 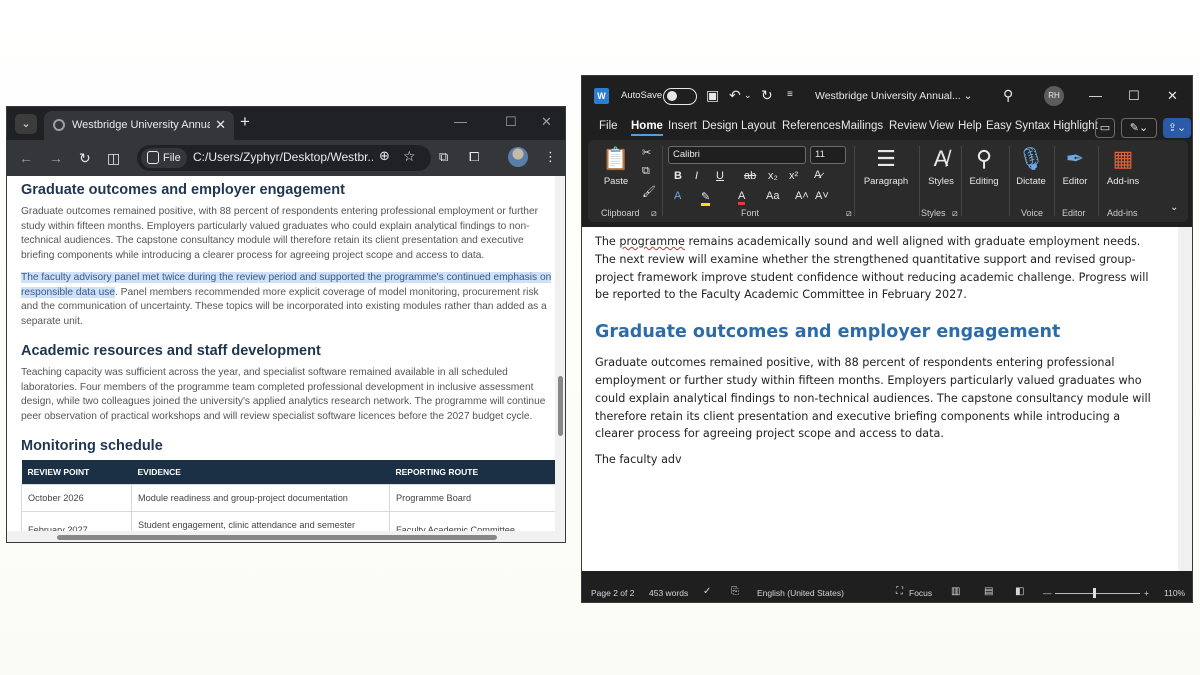 What do you see at coordinates (680, 96) in the screenshot?
I see `autosave-toggle` at bounding box center [680, 96].